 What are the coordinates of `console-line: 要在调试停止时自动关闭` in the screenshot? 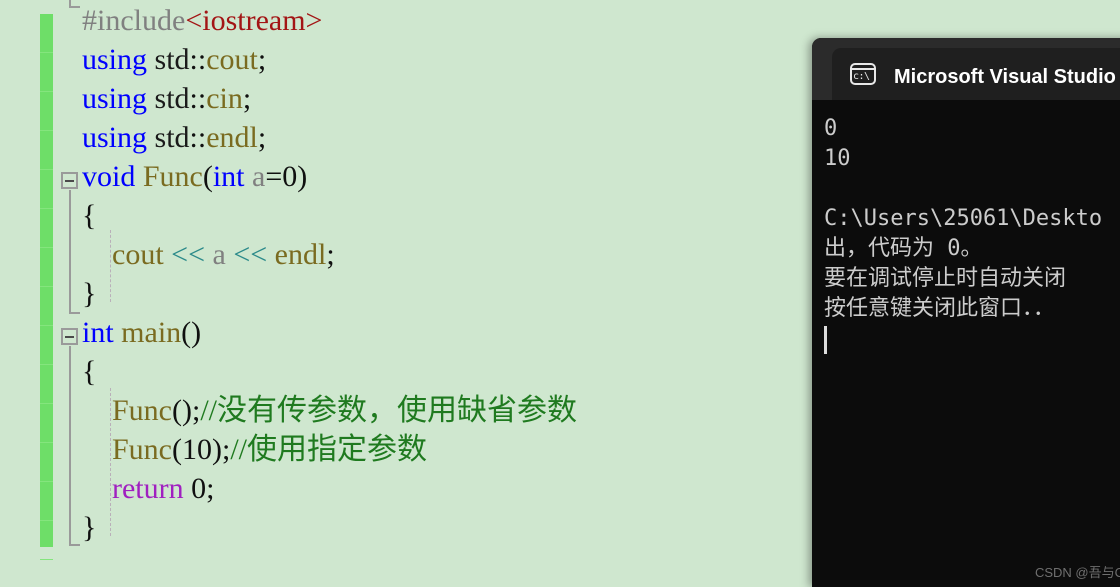 It's located at (945, 278).